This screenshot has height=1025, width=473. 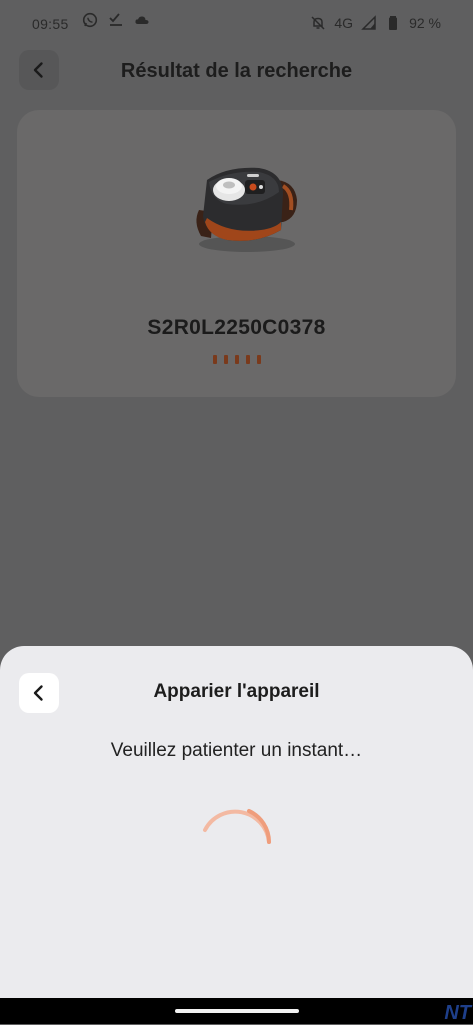 I want to click on device-serial-number: S2R0L2250C0378, so click(x=236, y=327).